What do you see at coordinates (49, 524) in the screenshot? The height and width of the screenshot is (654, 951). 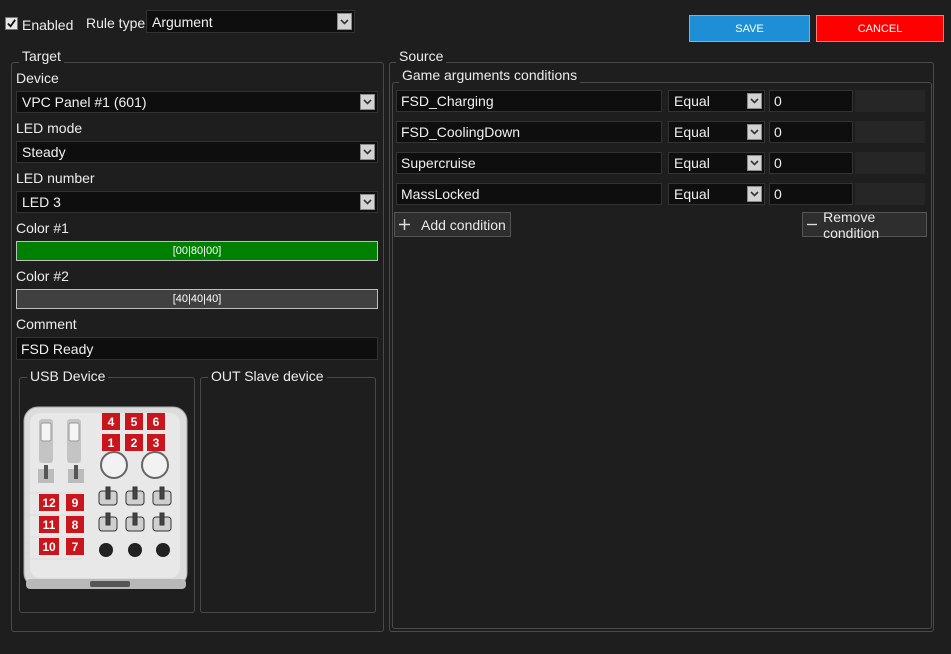 I see `panel-key-11: 11` at bounding box center [49, 524].